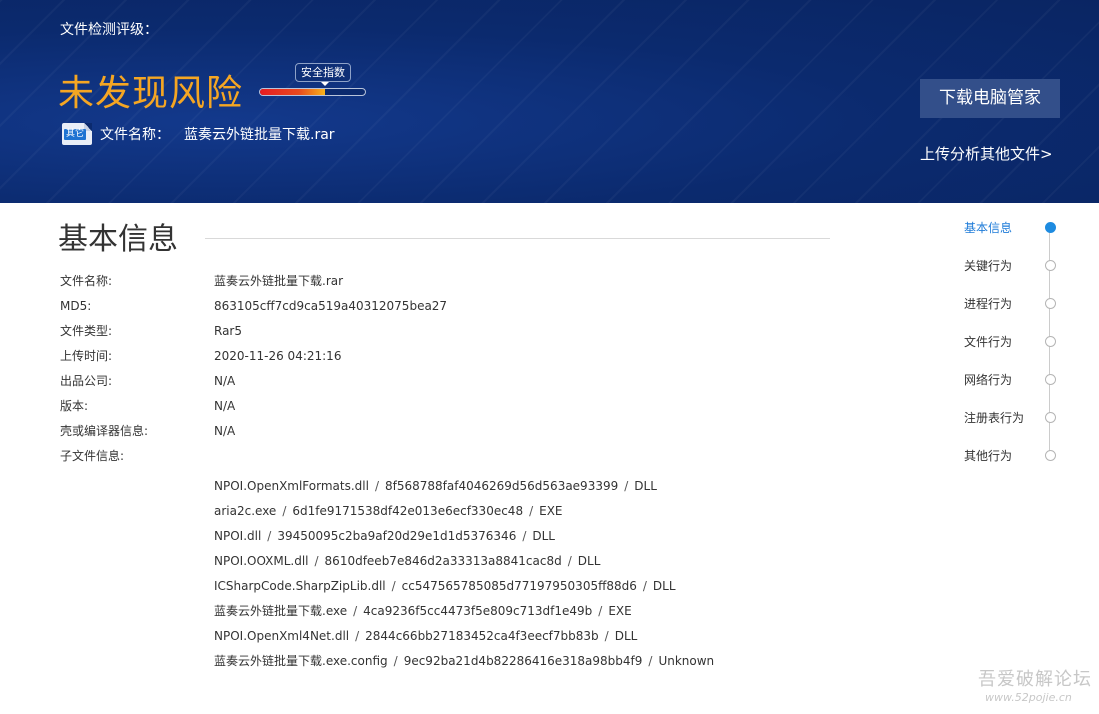 The width and height of the screenshot is (1099, 714). What do you see at coordinates (1014, 342) in the screenshot?
I see `nav-item: 文件行为` at bounding box center [1014, 342].